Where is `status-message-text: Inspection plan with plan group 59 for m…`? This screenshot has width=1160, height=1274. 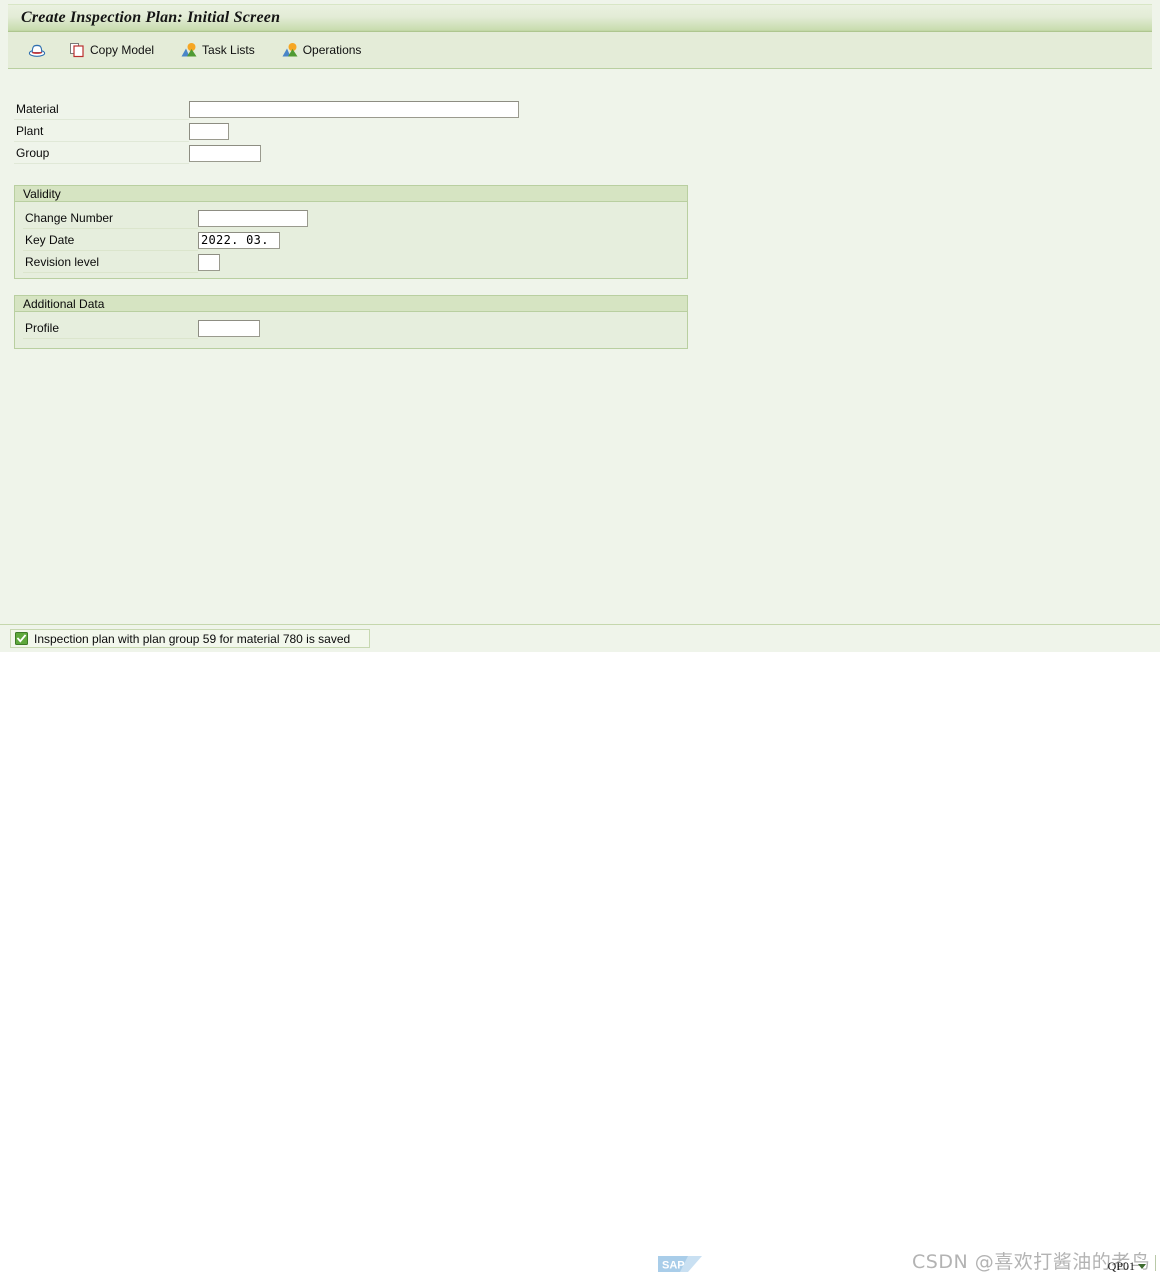
status-message-text: Inspection plan with plan group 59 for m… is located at coordinates (192, 638).